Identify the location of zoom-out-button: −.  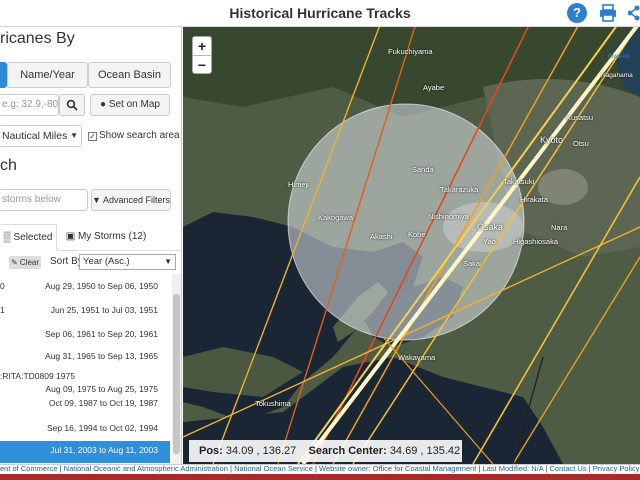
(202, 65).